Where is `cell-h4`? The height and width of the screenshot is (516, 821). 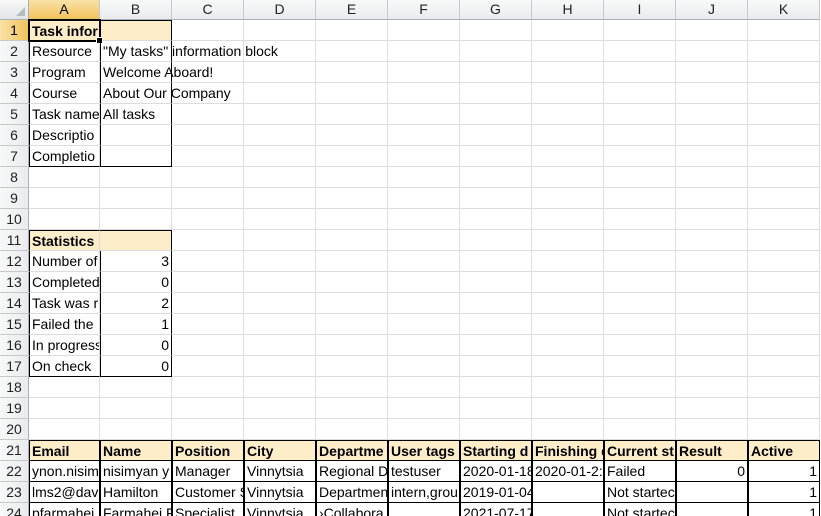 cell-h4 is located at coordinates (568, 93).